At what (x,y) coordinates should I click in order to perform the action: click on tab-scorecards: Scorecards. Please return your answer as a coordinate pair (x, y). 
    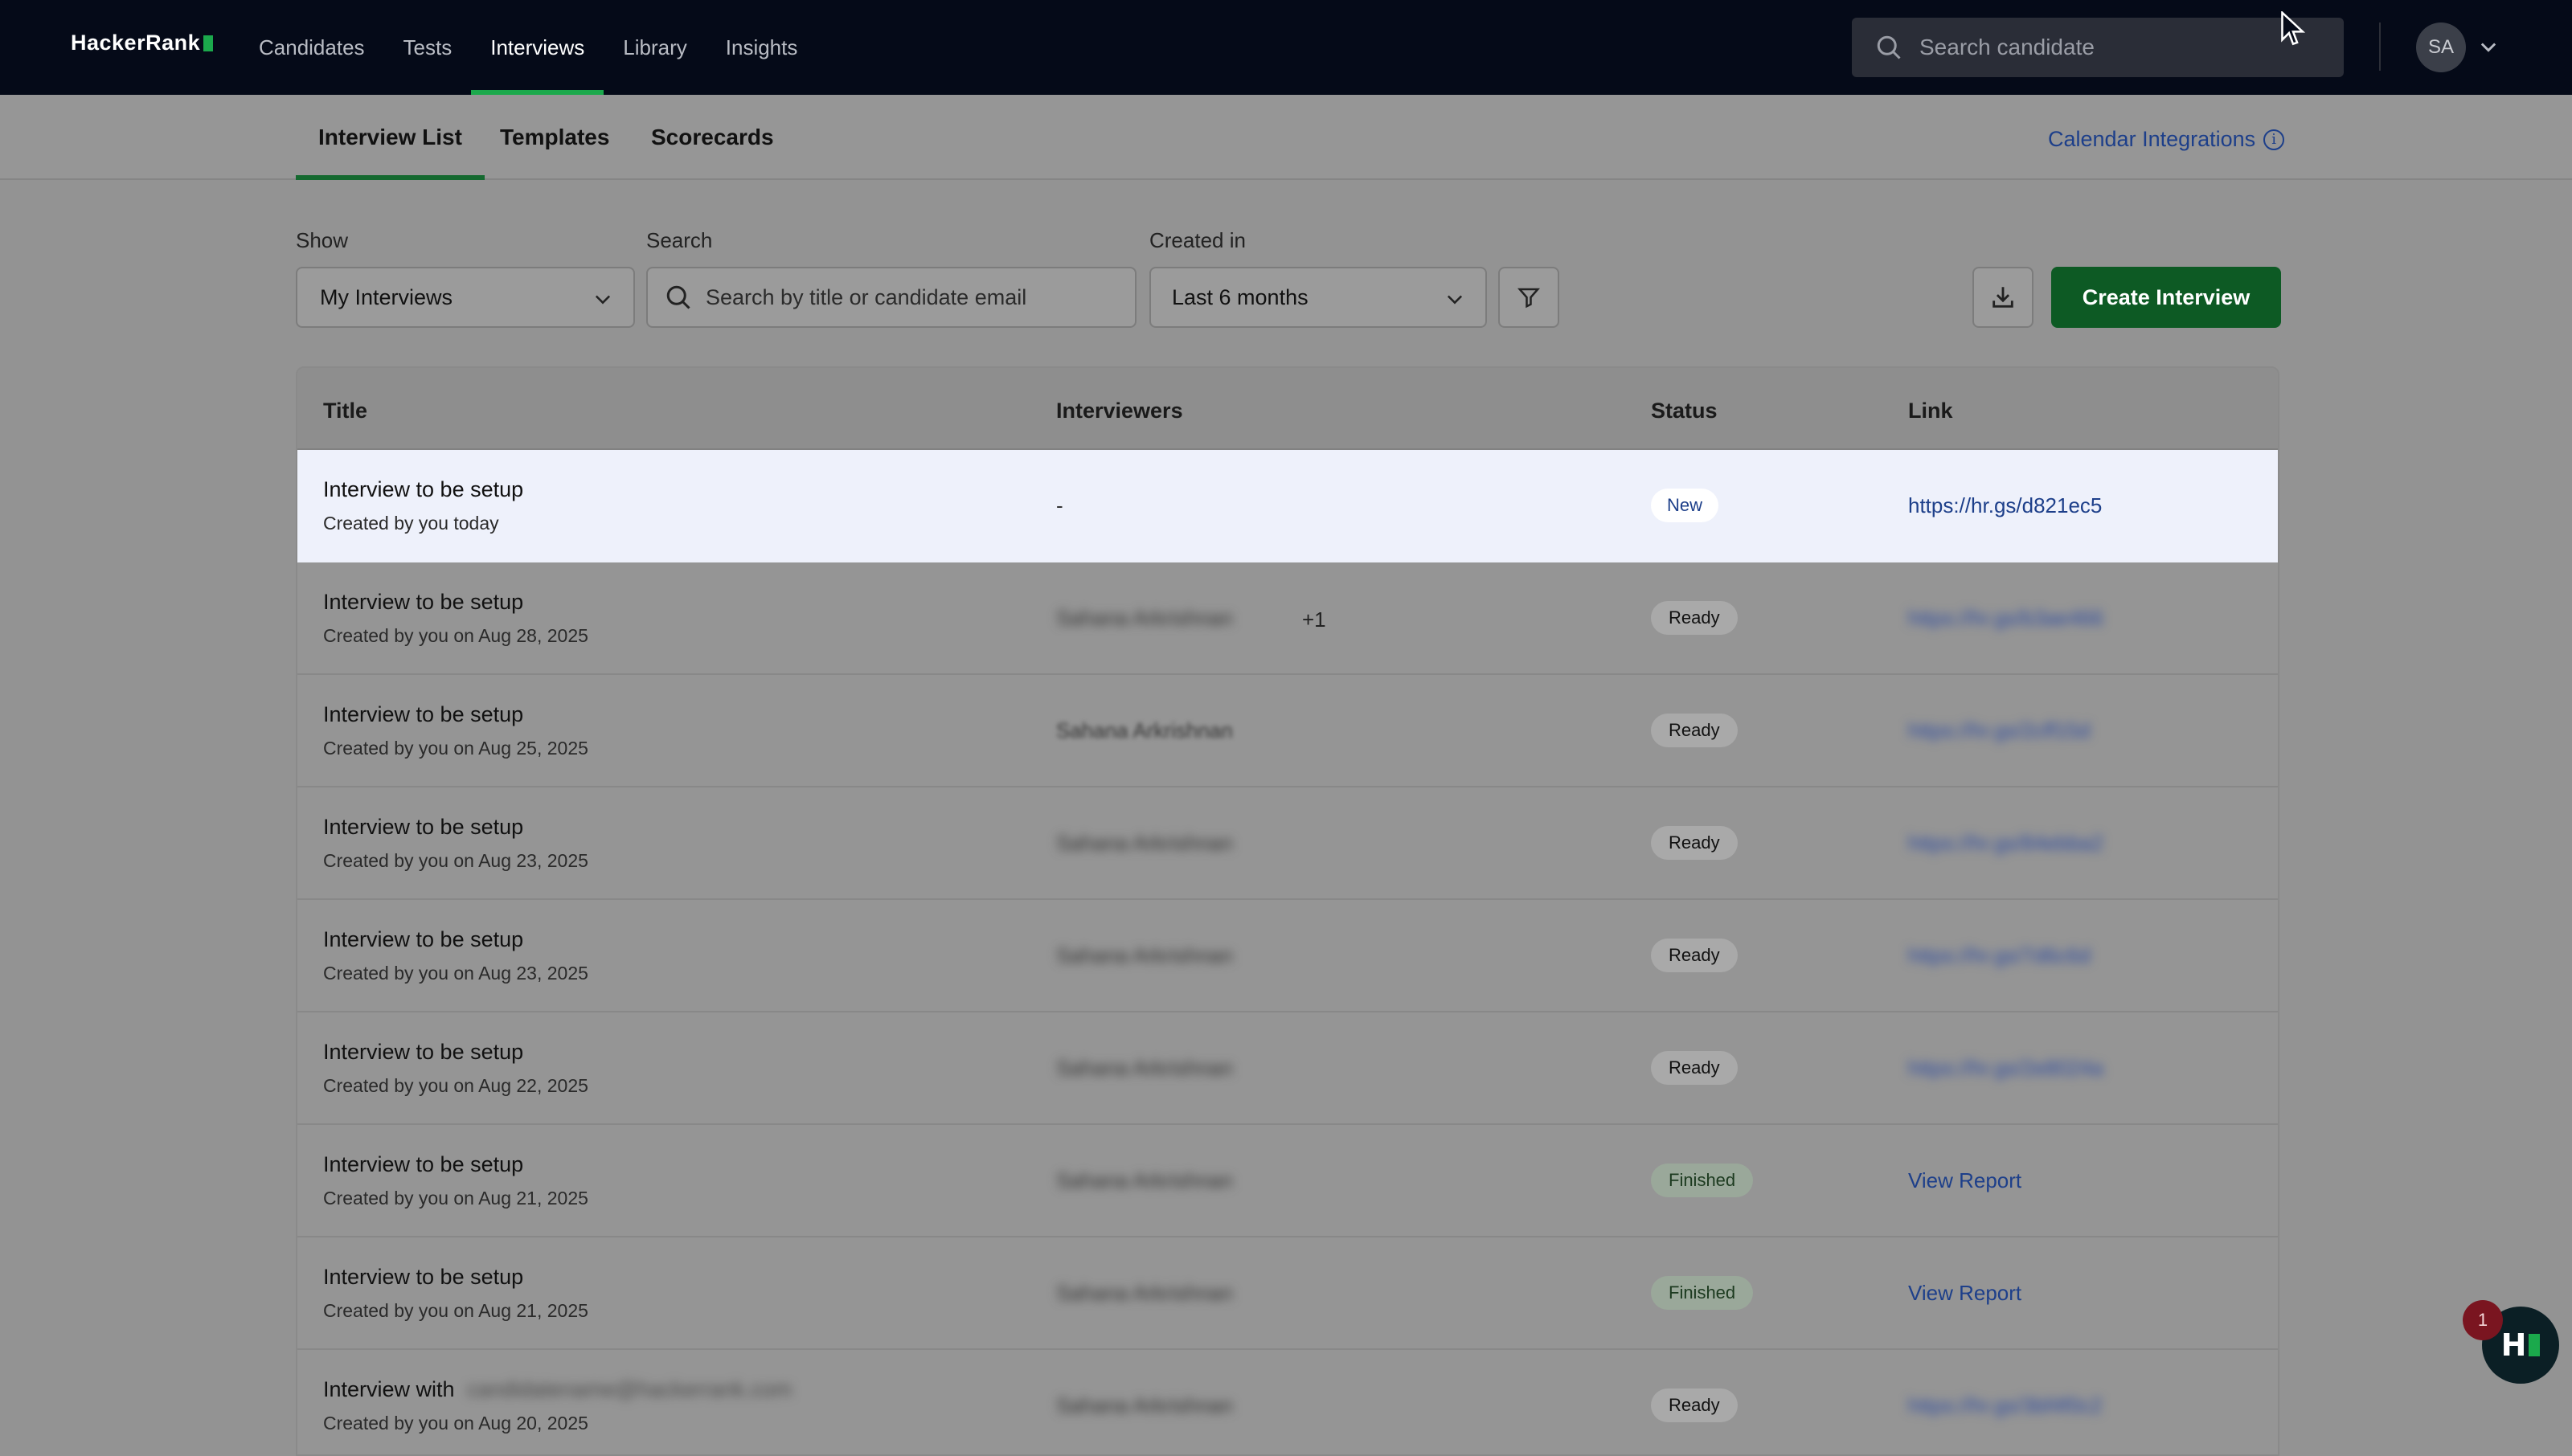
    Looking at the image, I should click on (712, 137).